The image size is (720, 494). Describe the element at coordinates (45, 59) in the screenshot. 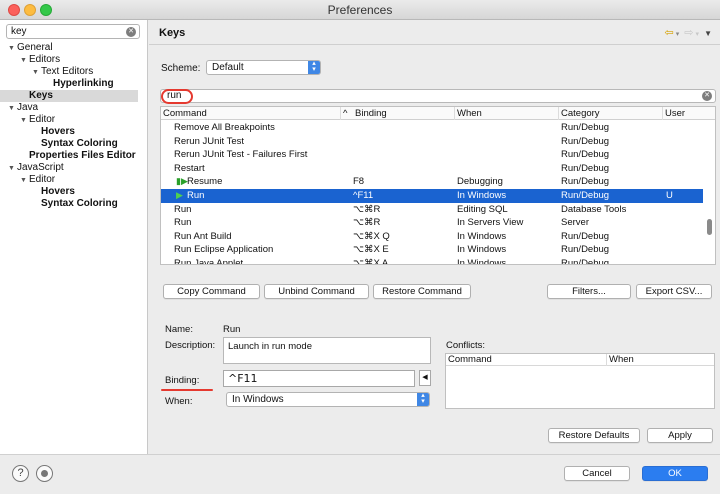

I see `tree-item-label: Editors` at that location.